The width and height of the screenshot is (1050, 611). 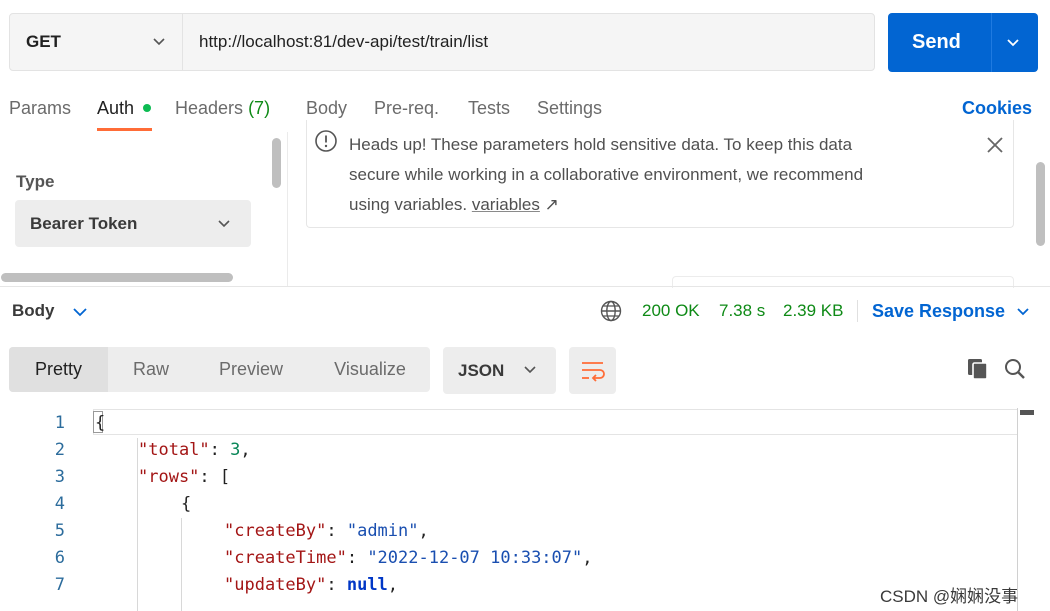 I want to click on line-number: 5, so click(x=59, y=531).